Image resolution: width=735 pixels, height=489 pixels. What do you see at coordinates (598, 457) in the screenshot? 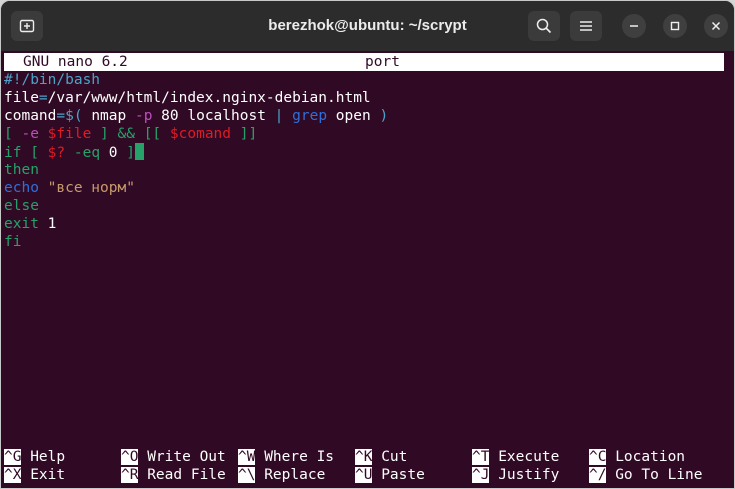
I see `shortcut-key: ^C` at bounding box center [598, 457].